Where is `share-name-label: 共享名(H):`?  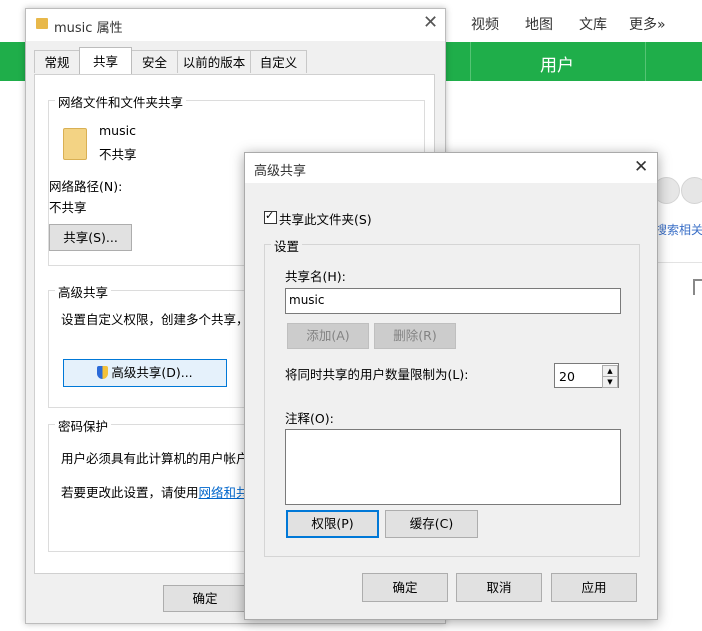 share-name-label: 共享名(H): is located at coordinates (315, 276).